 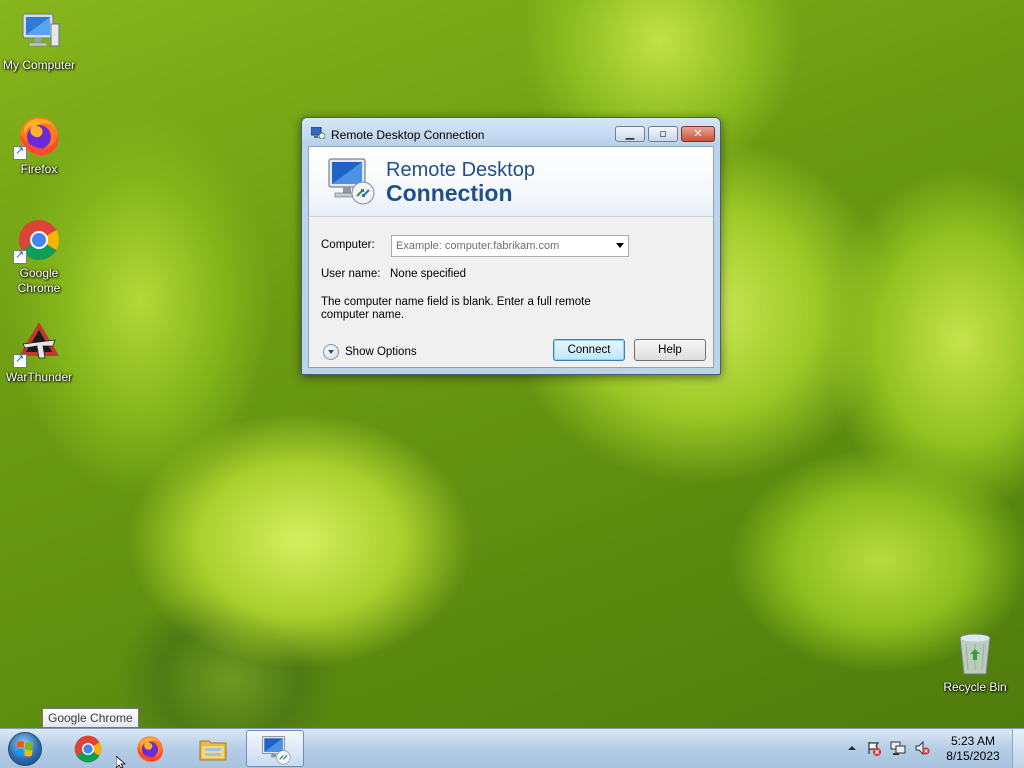 I want to click on taskbar-firefox, so click(x=150, y=748).